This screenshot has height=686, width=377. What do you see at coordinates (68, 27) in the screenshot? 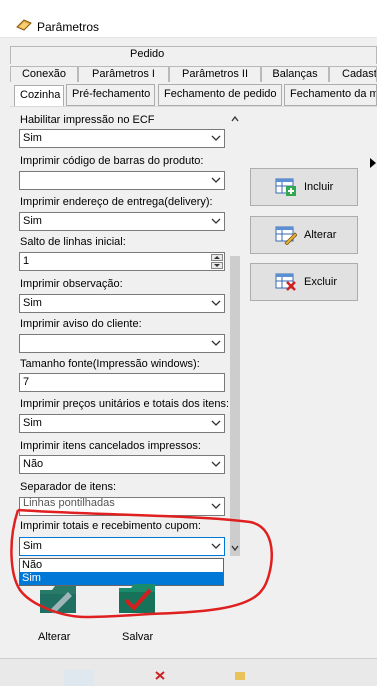
I see `window-title: Parâmetros` at bounding box center [68, 27].